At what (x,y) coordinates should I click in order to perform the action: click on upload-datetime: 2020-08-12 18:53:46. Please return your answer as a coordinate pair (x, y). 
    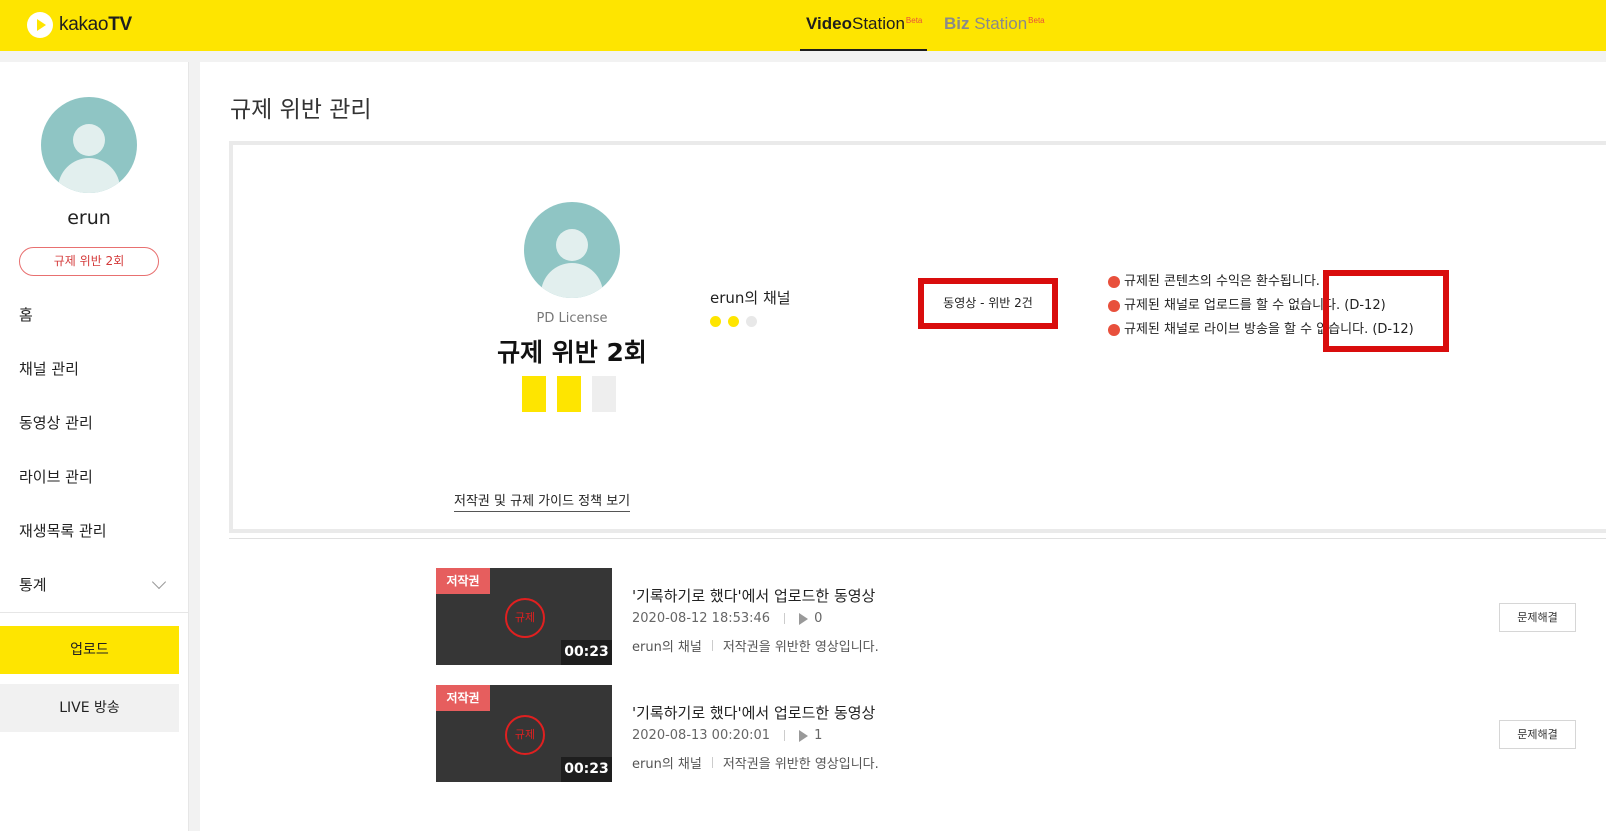
    Looking at the image, I should click on (701, 618).